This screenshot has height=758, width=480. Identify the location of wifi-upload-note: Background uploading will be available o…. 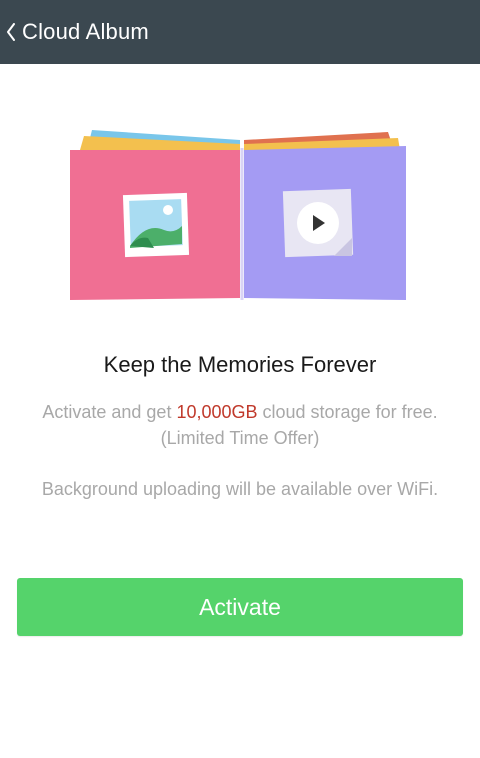
(240, 489).